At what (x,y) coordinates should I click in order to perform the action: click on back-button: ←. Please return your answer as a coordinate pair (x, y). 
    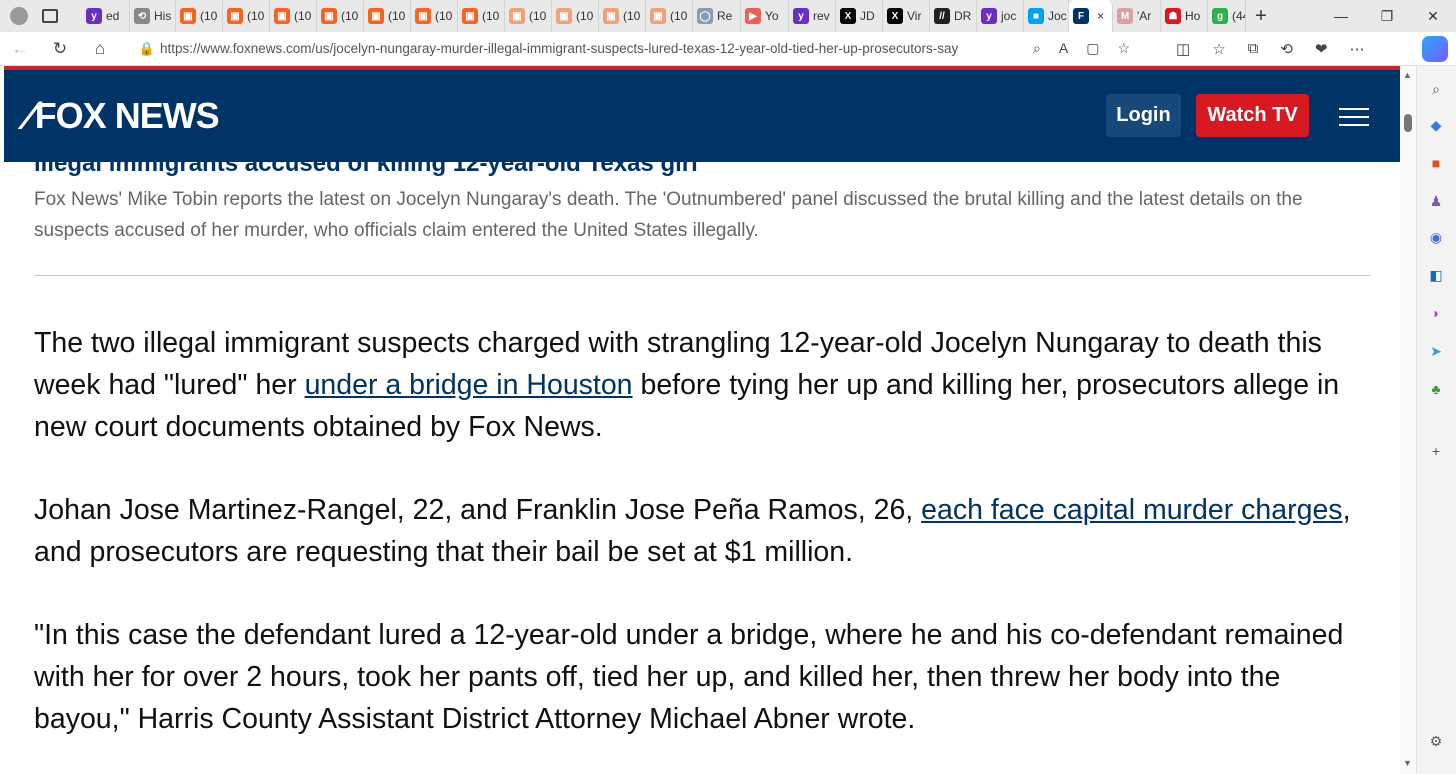
    Looking at the image, I should click on (20, 49).